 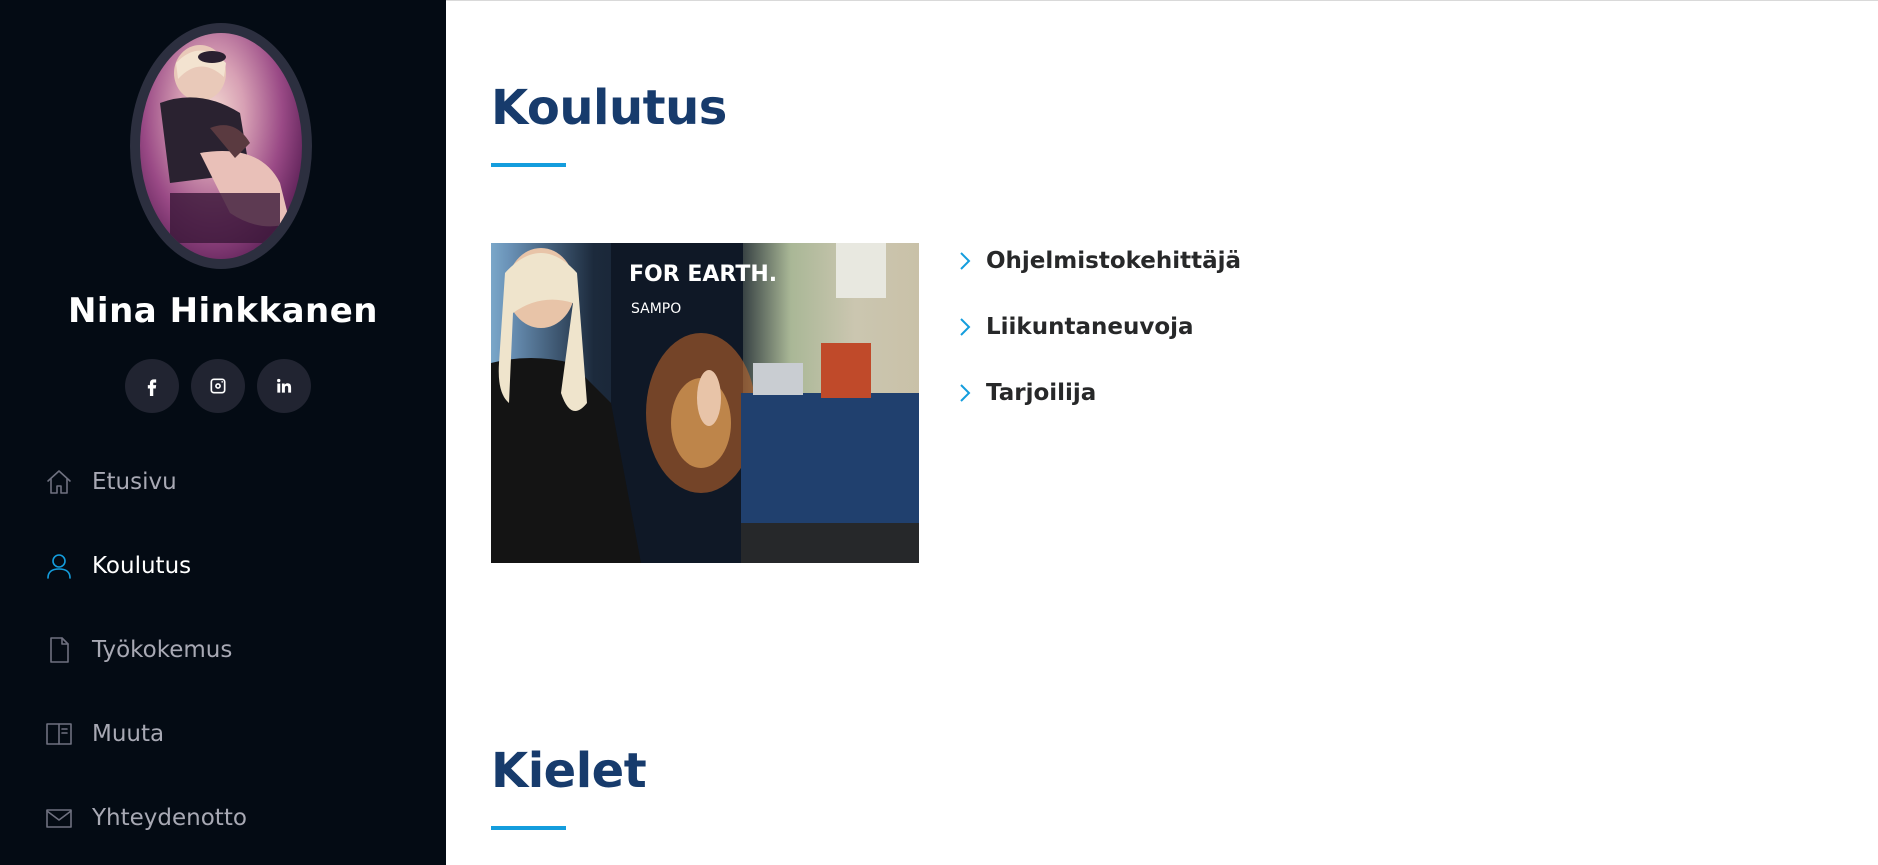 I want to click on nav-item-label: Etusivu, so click(x=134, y=482).